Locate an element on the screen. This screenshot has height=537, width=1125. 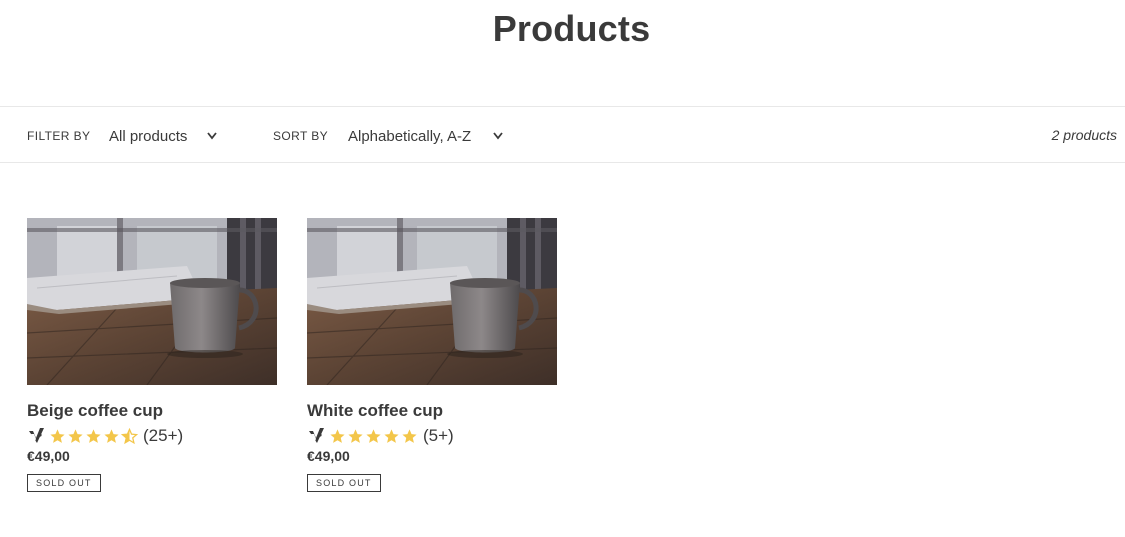
product-card: White coffee cup (5+) €49,00 Sold out is located at coordinates (432, 355).